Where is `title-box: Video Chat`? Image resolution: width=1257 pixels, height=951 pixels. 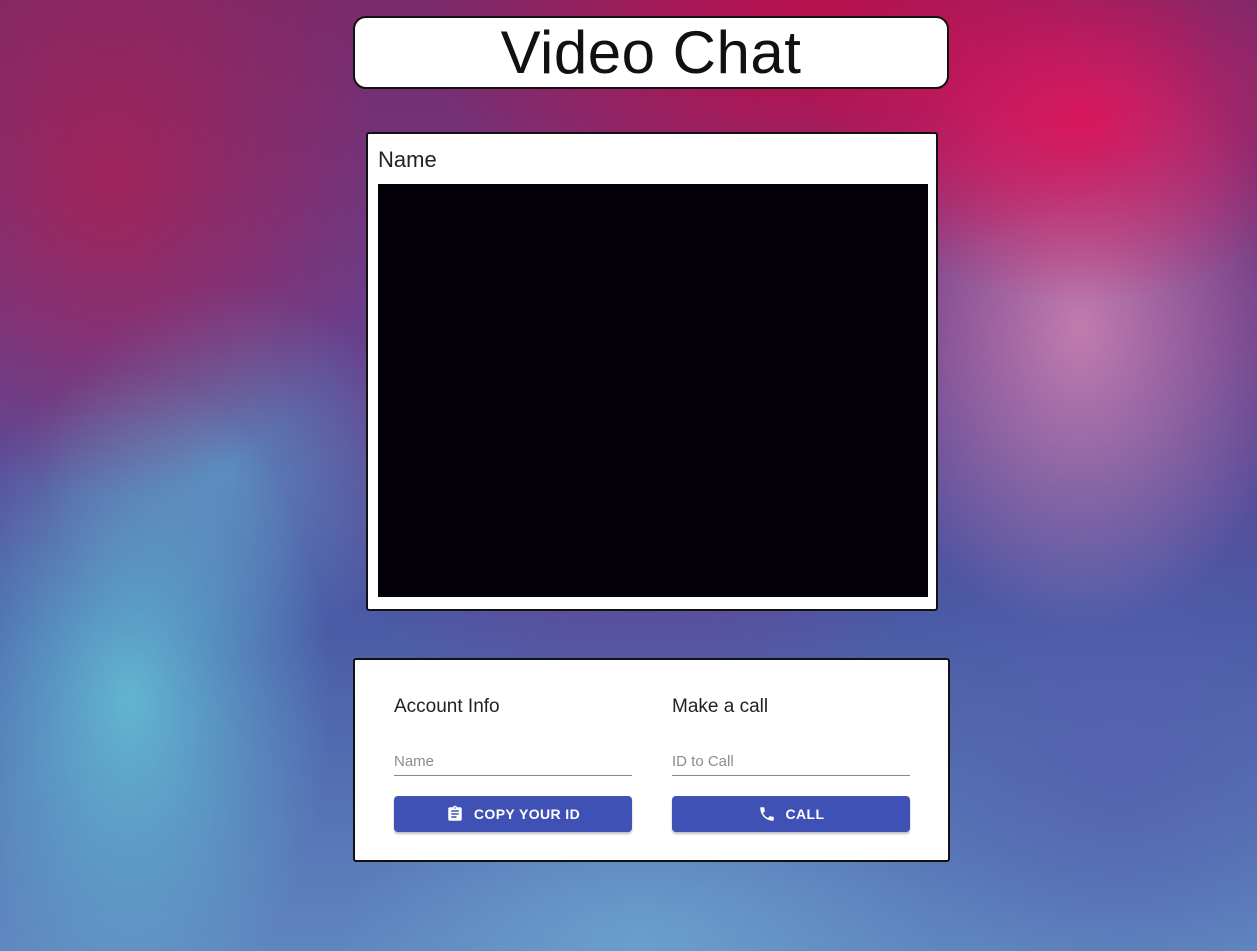
title-box: Video Chat is located at coordinates (651, 52).